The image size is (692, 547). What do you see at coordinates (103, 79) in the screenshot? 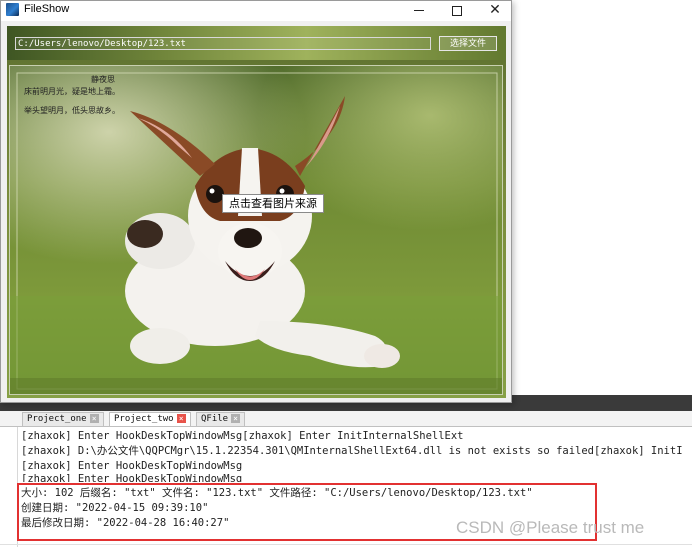
I see `poem-title: 静夜思` at bounding box center [103, 79].